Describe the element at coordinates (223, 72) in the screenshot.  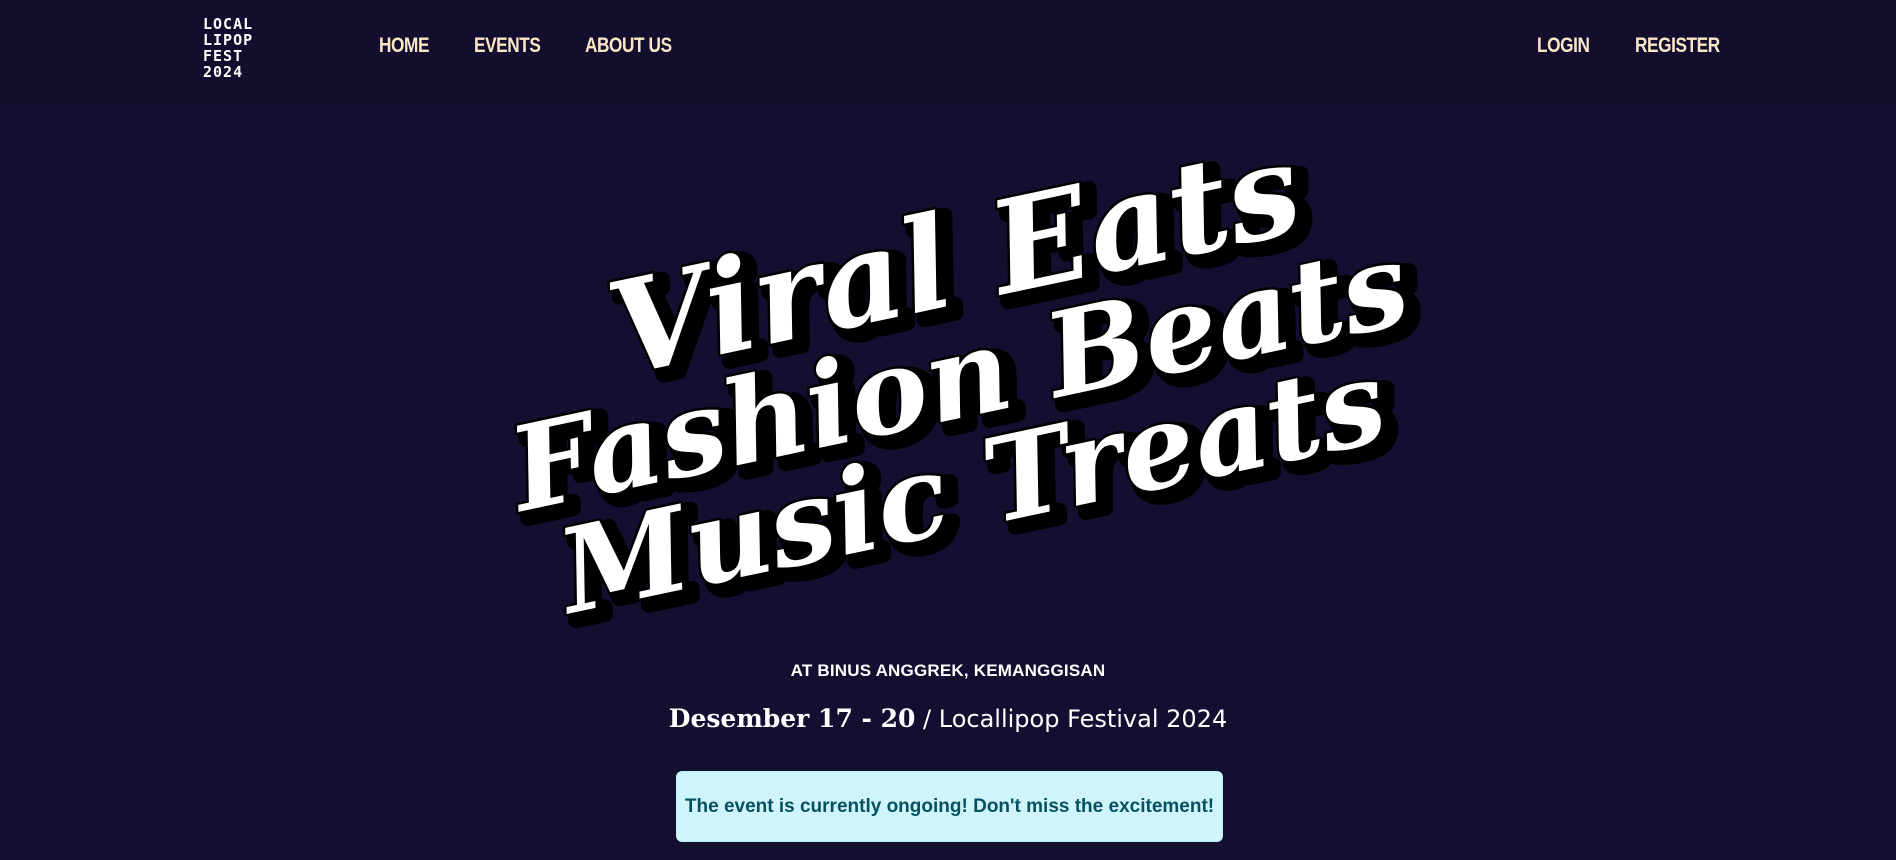
I see `logo-line: 2024` at that location.